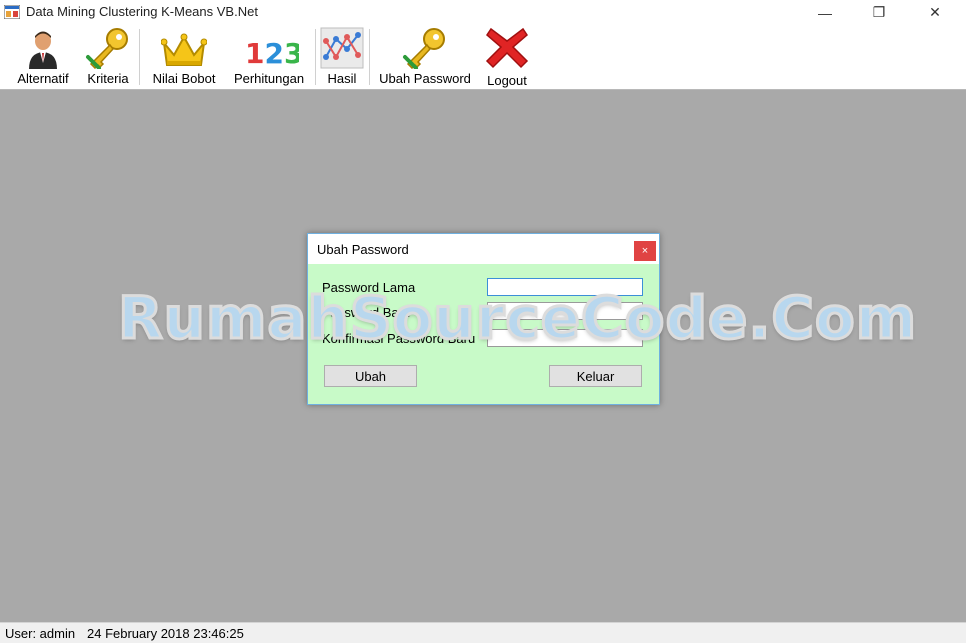 This screenshot has height=643, width=966. What do you see at coordinates (507, 48) in the screenshot?
I see `red-x-icon` at bounding box center [507, 48].